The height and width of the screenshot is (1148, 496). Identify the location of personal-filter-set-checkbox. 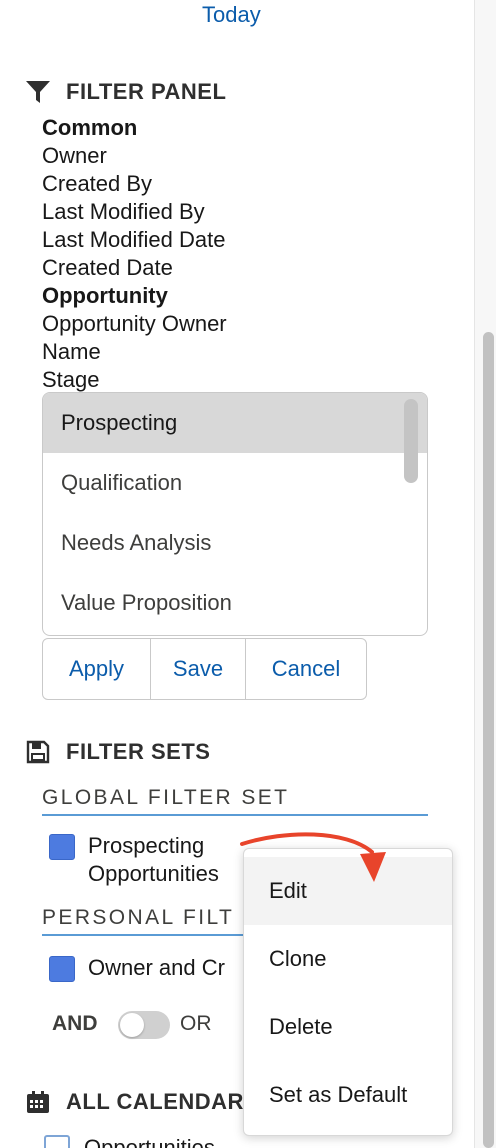
(62, 969).